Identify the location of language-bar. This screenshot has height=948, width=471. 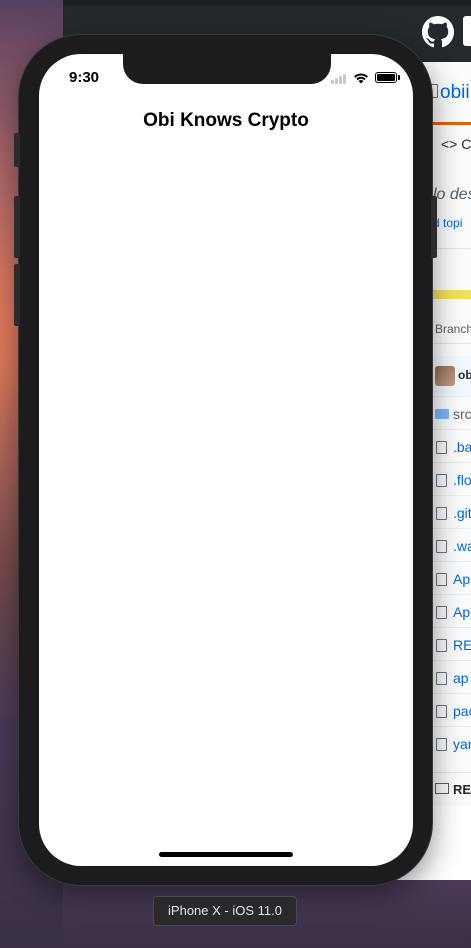
(451, 294).